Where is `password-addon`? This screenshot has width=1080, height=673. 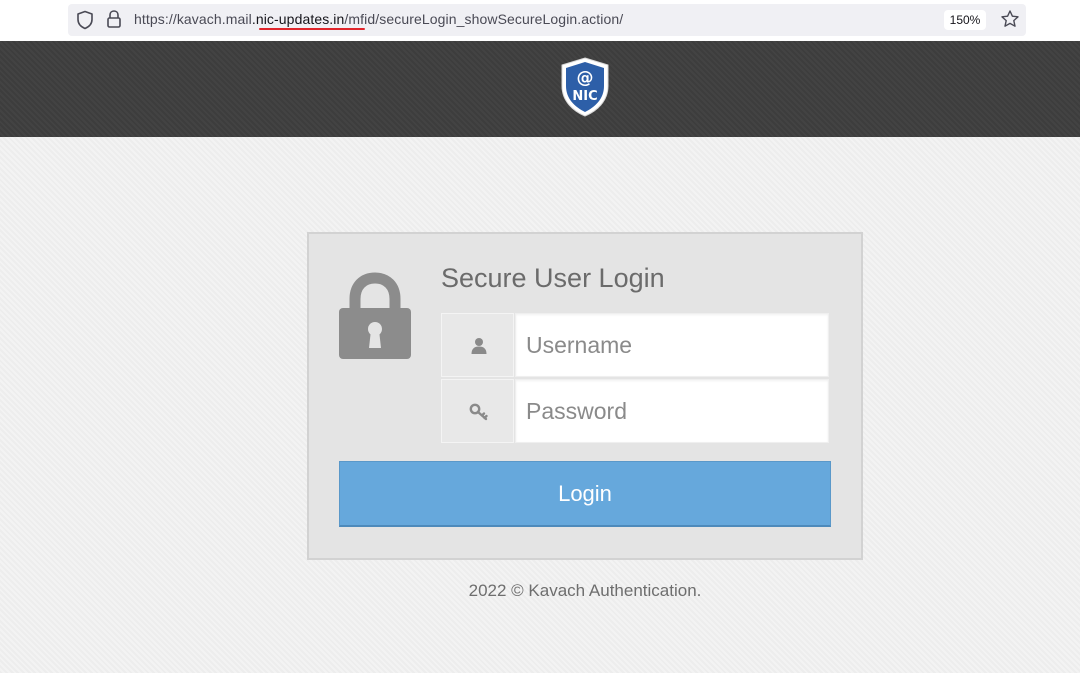 password-addon is located at coordinates (477, 411).